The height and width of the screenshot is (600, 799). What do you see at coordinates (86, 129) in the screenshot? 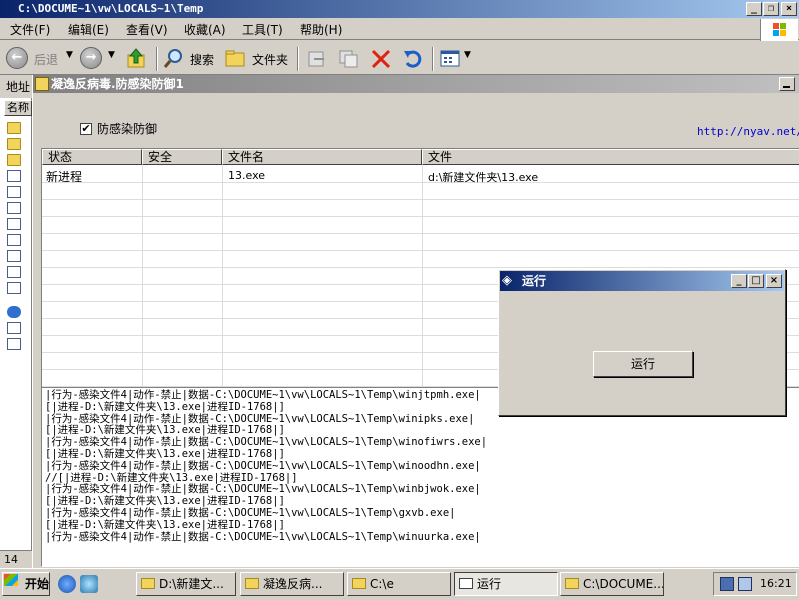
I see `anti-infection-checkbox: ✔` at bounding box center [86, 129].